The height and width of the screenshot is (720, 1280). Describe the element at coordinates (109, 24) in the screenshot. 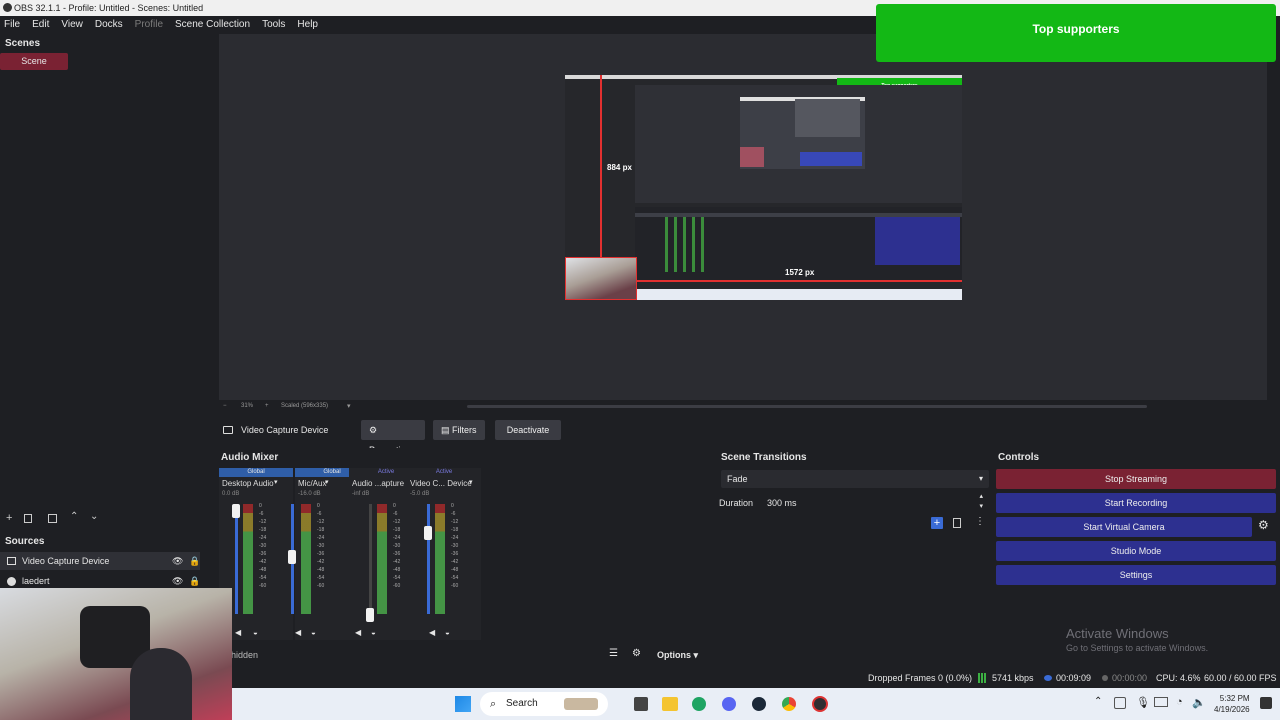

I see `menu-docks: Docks` at that location.